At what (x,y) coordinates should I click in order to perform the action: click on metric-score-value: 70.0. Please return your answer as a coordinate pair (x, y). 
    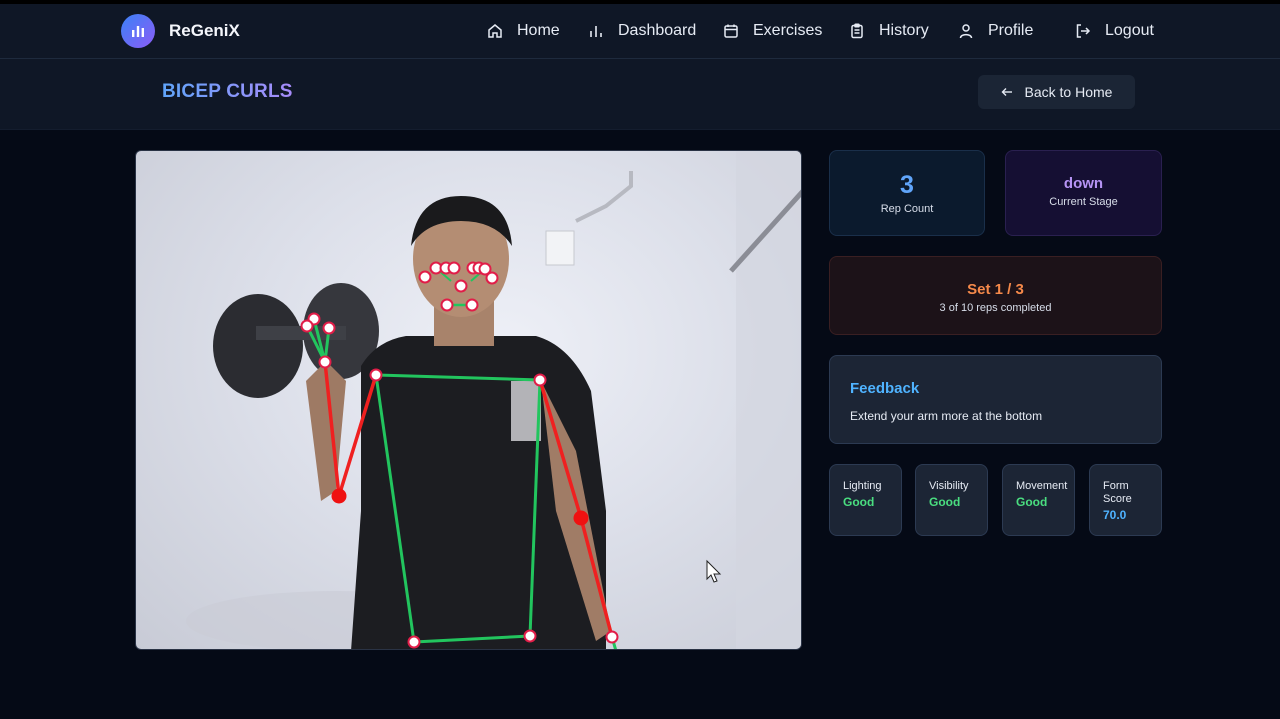
    Looking at the image, I should click on (1115, 515).